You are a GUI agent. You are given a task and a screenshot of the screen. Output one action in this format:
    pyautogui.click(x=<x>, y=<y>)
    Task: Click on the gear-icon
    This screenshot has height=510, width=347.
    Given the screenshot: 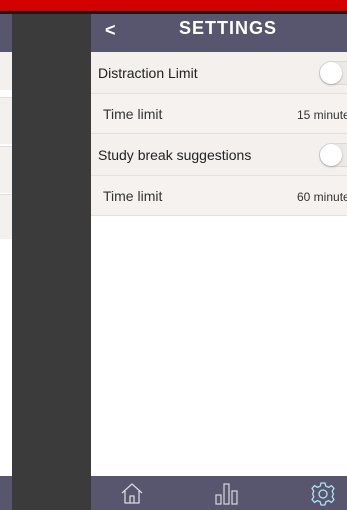 What is the action you would take?
    pyautogui.click(x=323, y=494)
    